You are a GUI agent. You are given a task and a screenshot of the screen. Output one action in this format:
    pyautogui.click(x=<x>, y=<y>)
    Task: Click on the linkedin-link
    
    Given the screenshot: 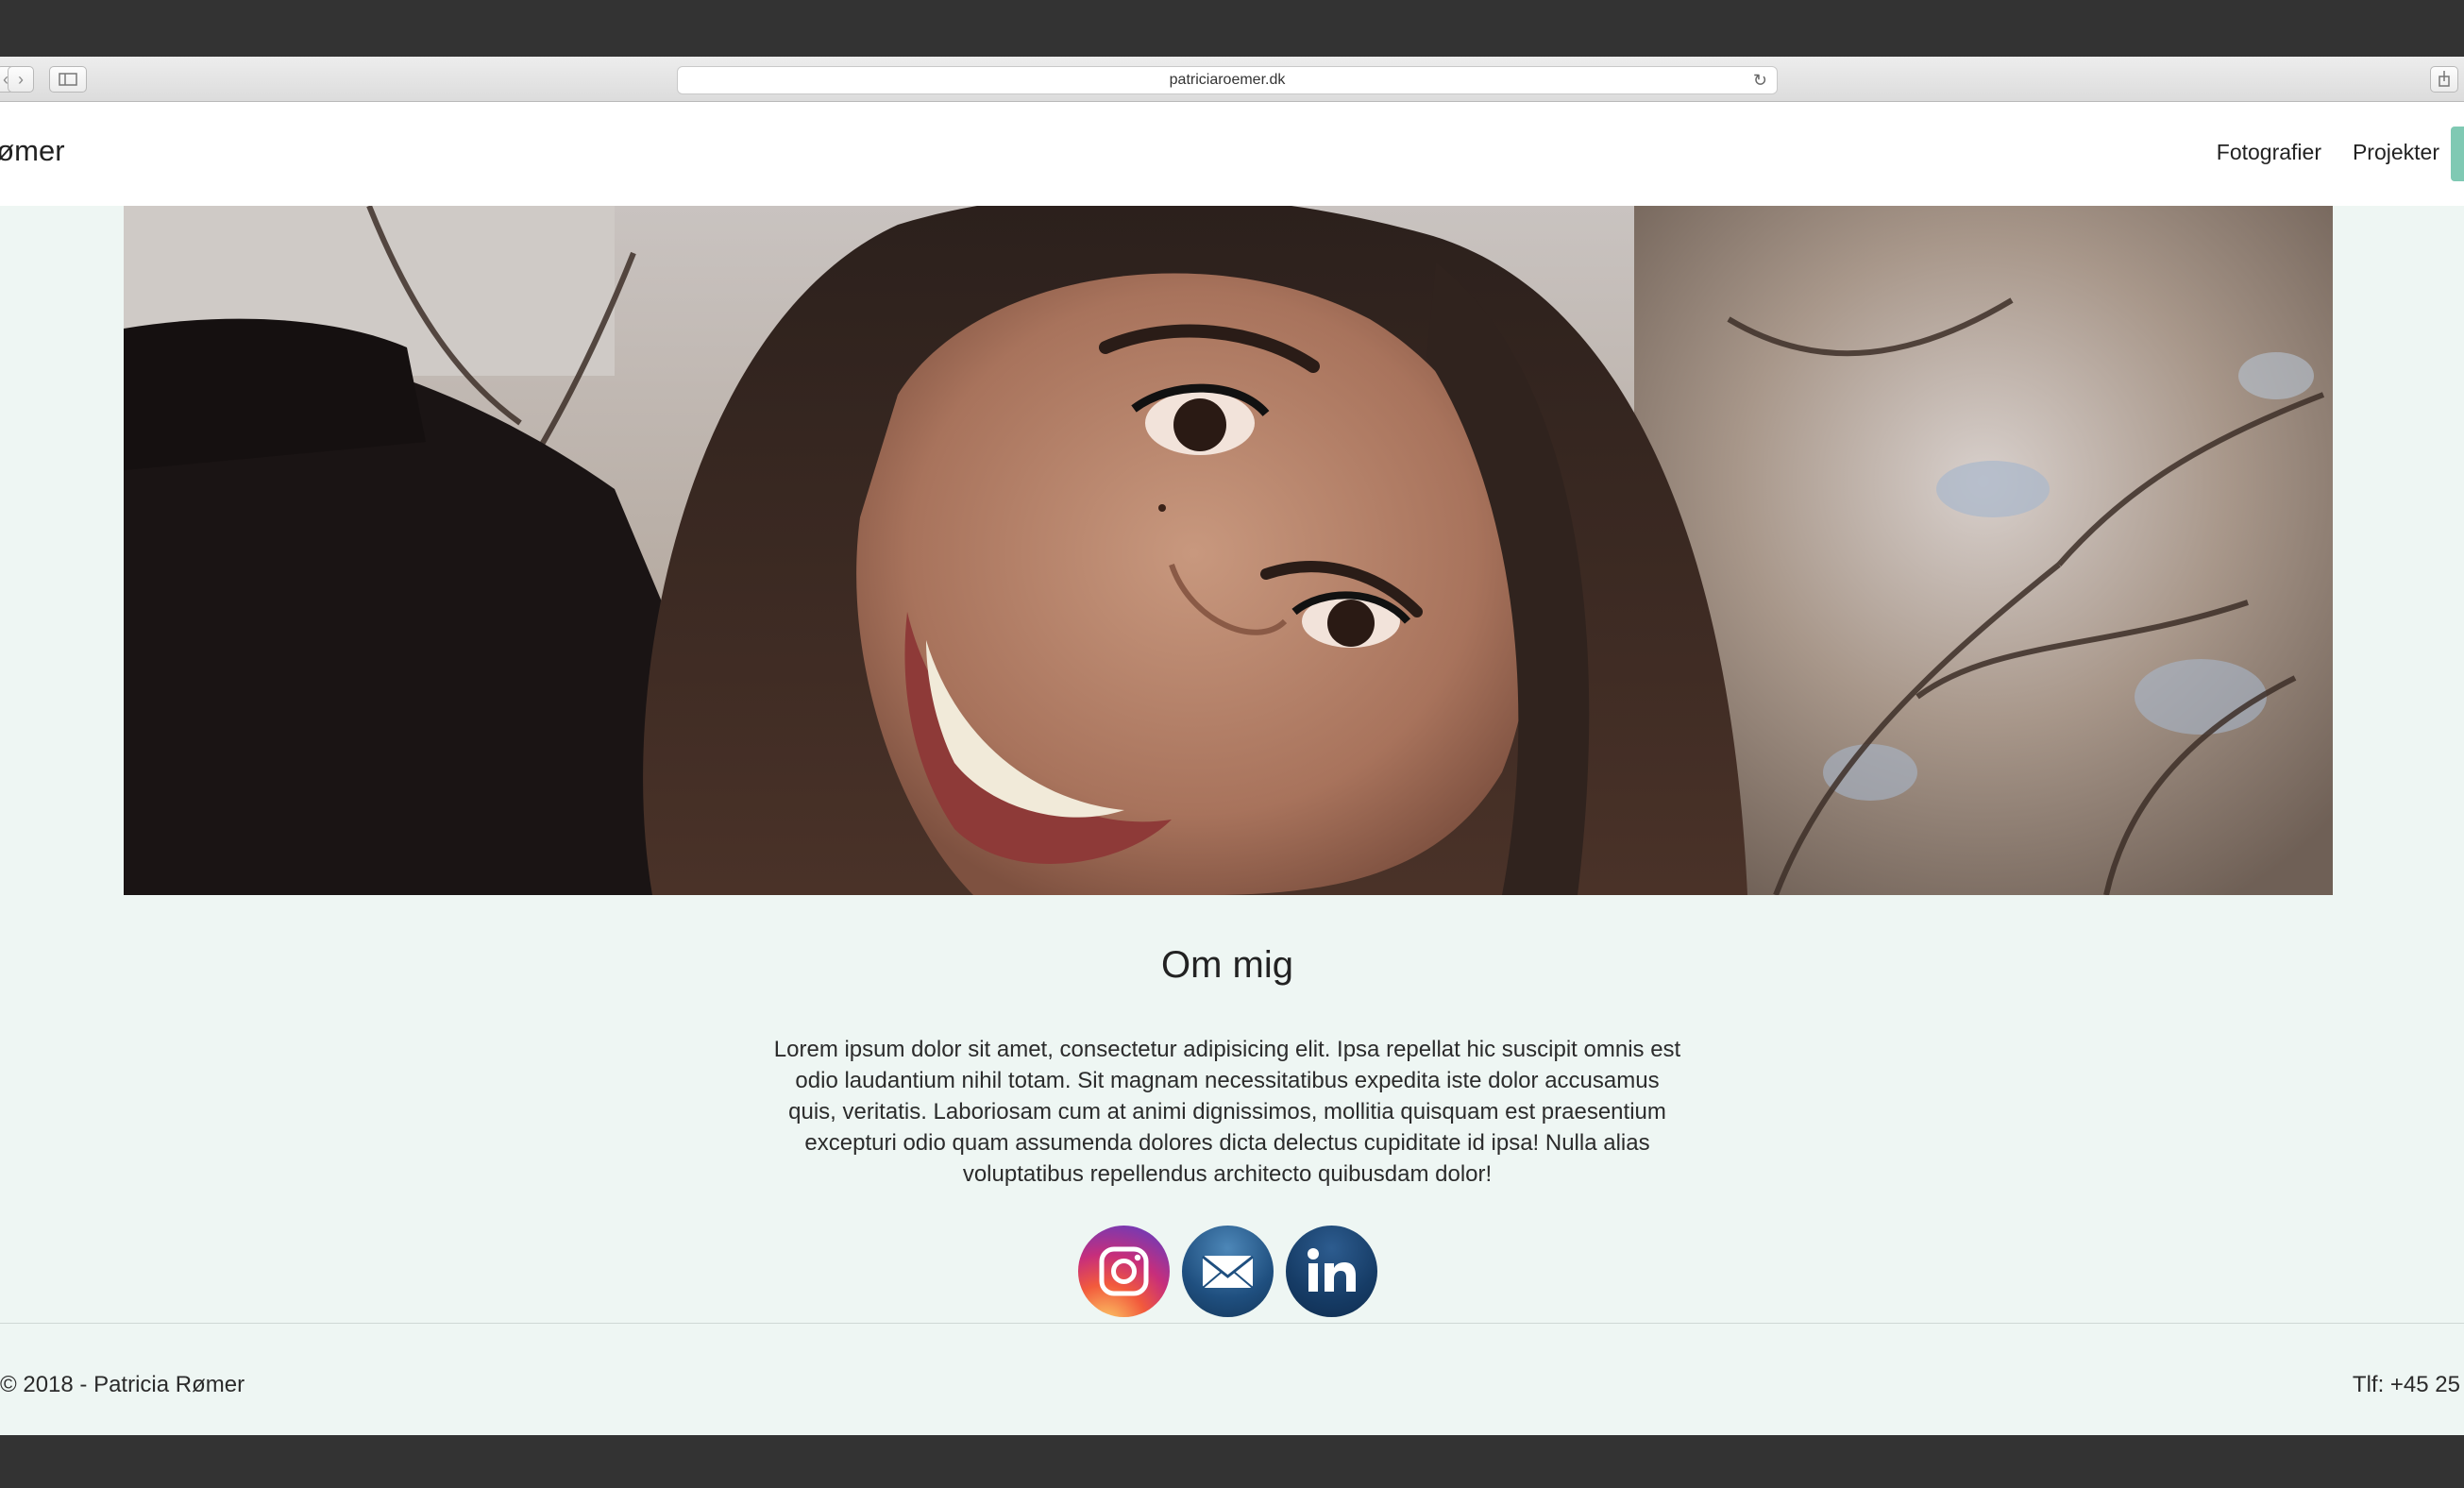 What is the action you would take?
    pyautogui.click(x=1331, y=1271)
    